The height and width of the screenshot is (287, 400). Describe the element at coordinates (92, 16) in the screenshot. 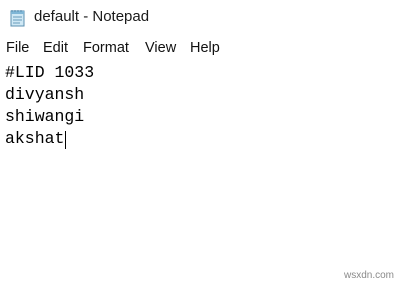

I see `window-title: default - Notepad` at that location.